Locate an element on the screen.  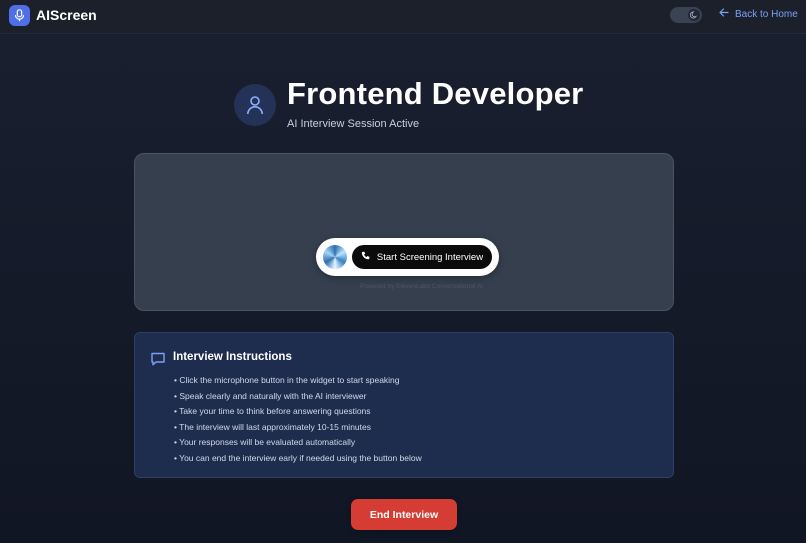
phone-icon is located at coordinates (365, 257).